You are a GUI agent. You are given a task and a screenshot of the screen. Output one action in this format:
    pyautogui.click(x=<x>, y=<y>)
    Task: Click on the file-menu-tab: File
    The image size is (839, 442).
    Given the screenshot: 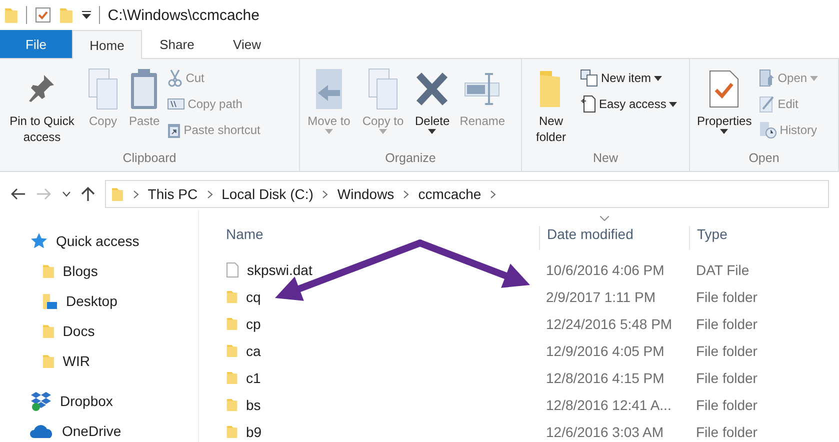 What is the action you would take?
    pyautogui.click(x=36, y=44)
    